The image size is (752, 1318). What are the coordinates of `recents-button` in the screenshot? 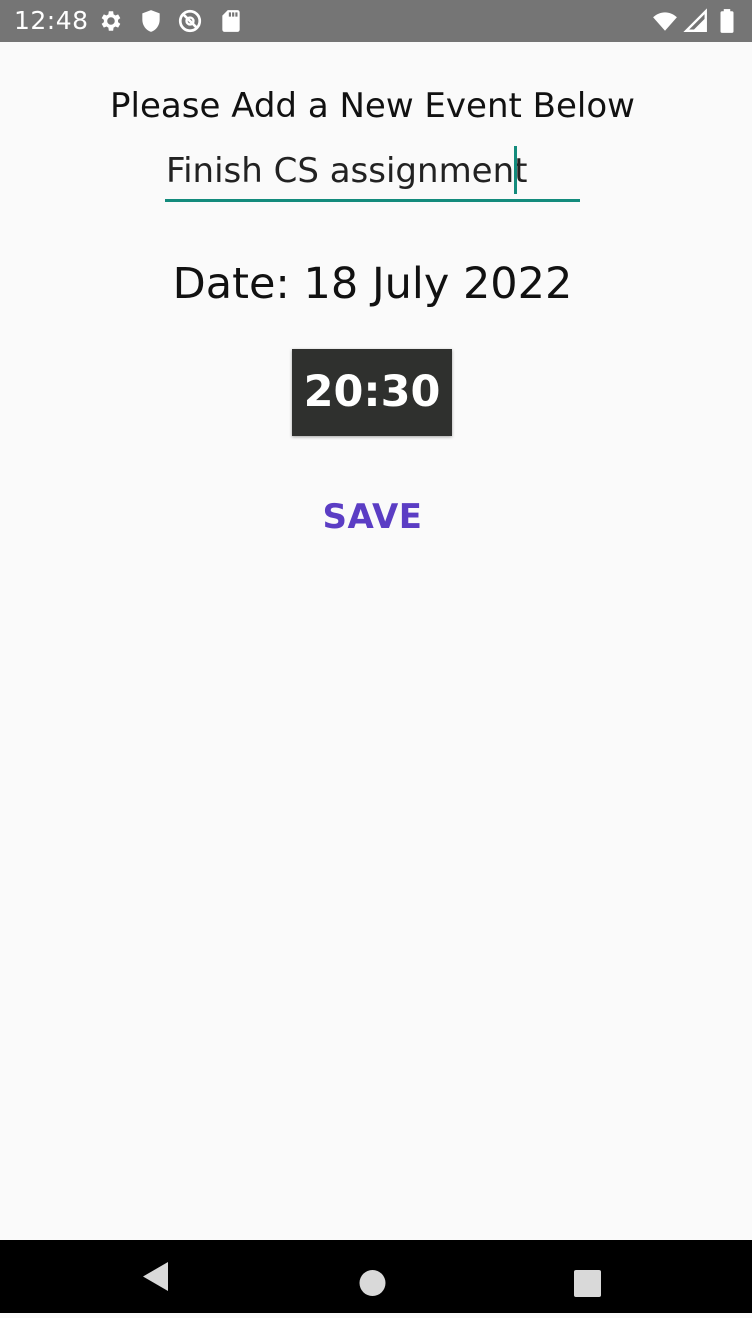 It's located at (587, 1276).